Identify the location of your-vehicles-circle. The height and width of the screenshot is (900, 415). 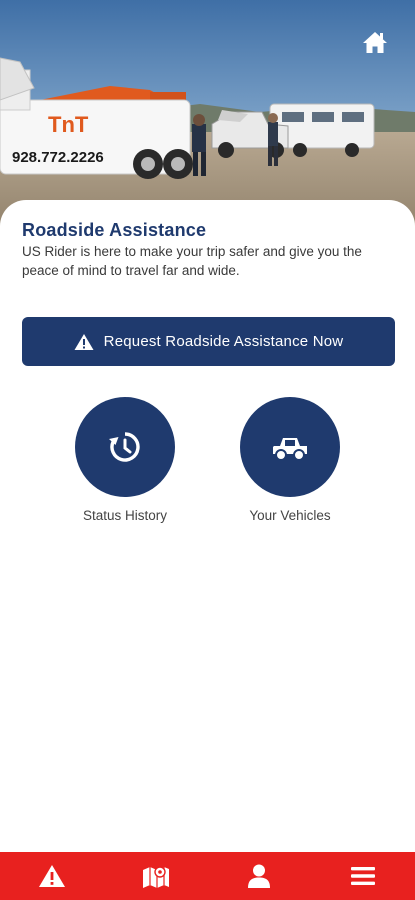
(290, 447).